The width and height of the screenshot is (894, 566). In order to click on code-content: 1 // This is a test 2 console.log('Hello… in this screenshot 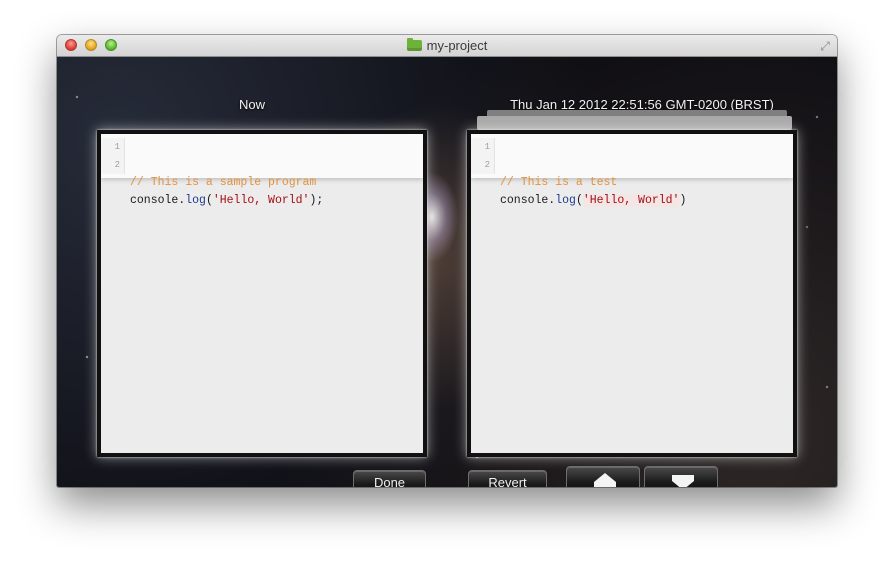, I will do `click(632, 170)`.